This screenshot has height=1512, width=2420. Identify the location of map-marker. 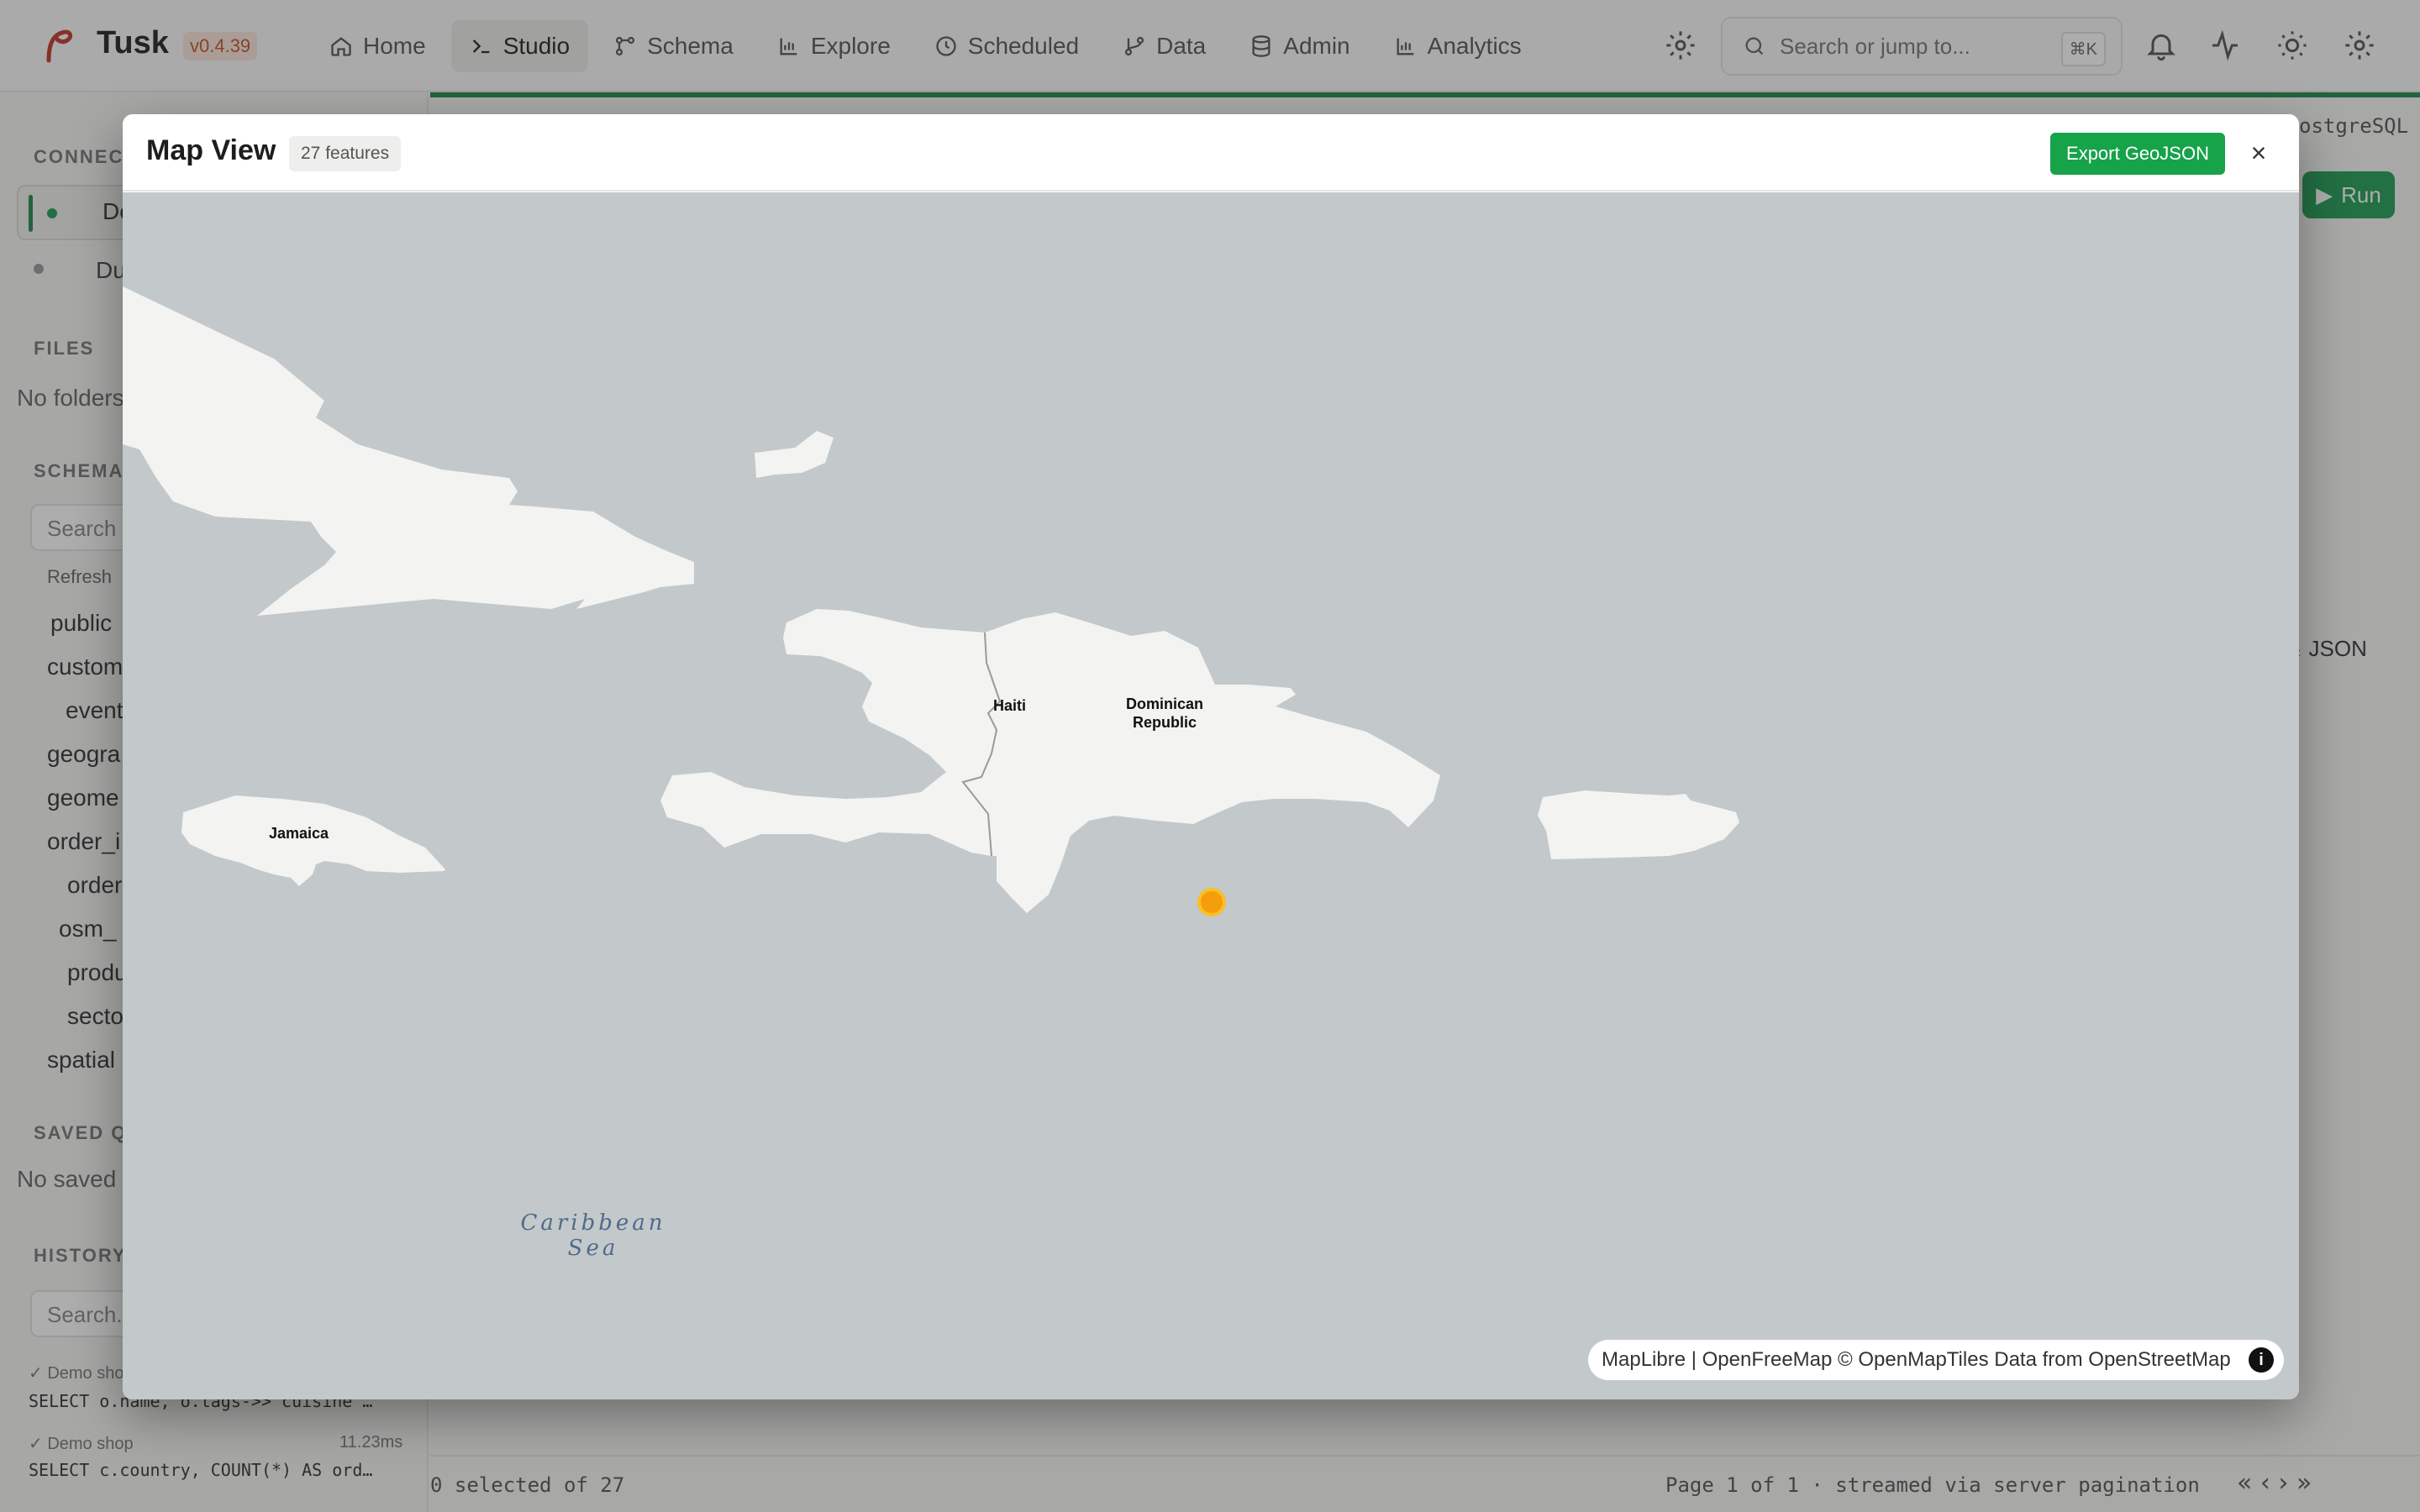
(1211, 902).